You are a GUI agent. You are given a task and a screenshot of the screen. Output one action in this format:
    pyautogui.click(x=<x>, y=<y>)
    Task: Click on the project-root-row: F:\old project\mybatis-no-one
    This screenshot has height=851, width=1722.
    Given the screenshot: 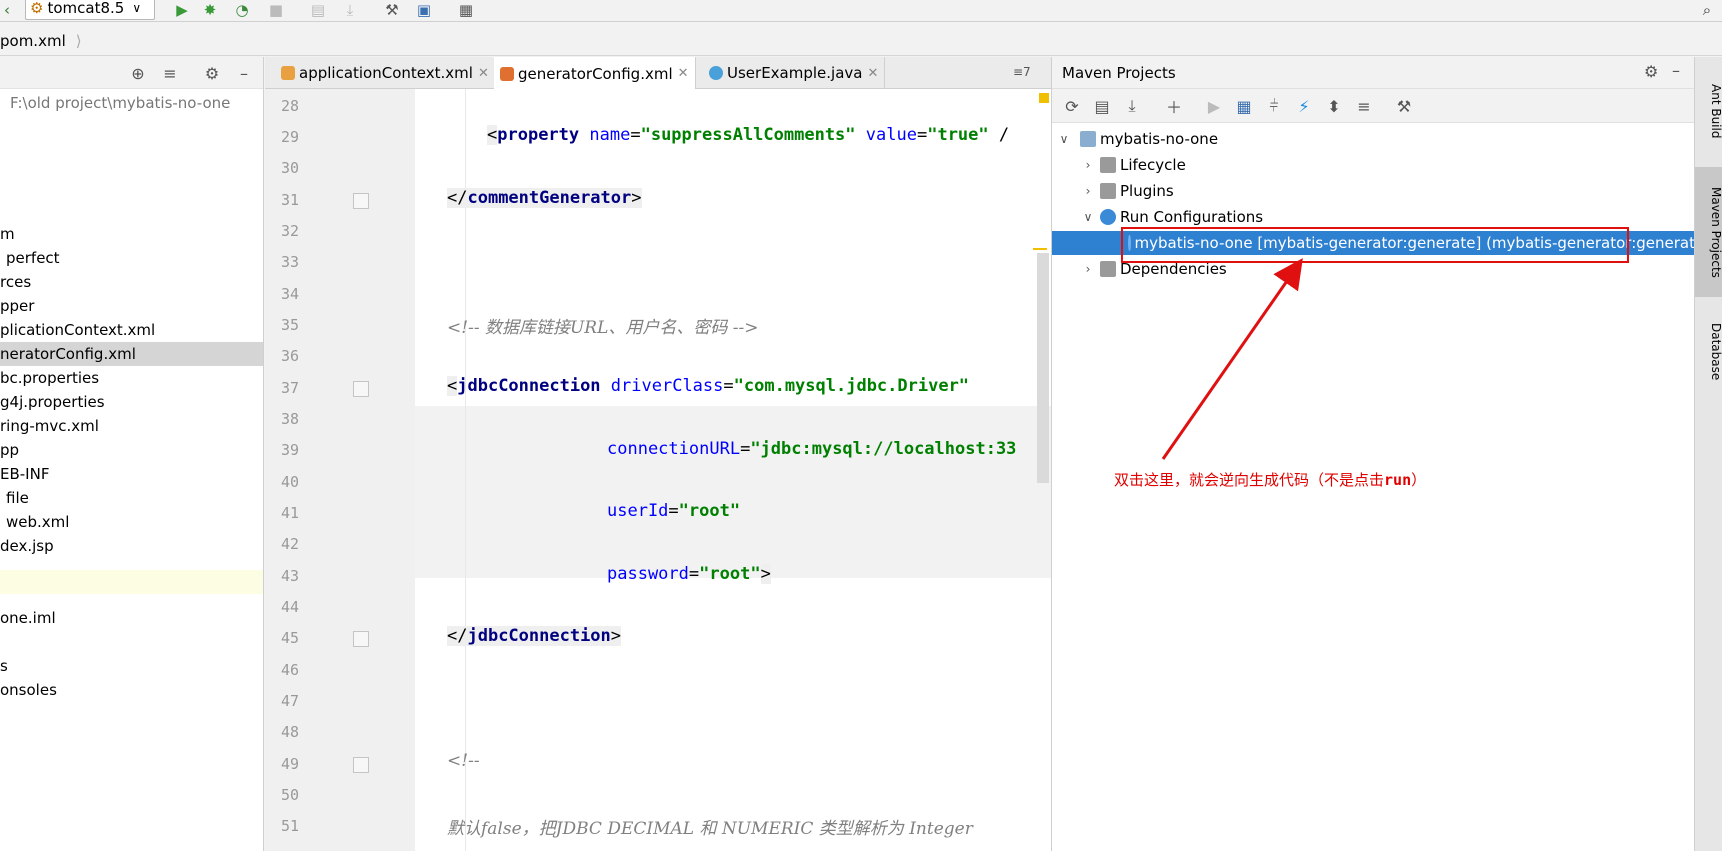 What is the action you would take?
    pyautogui.click(x=115, y=103)
    